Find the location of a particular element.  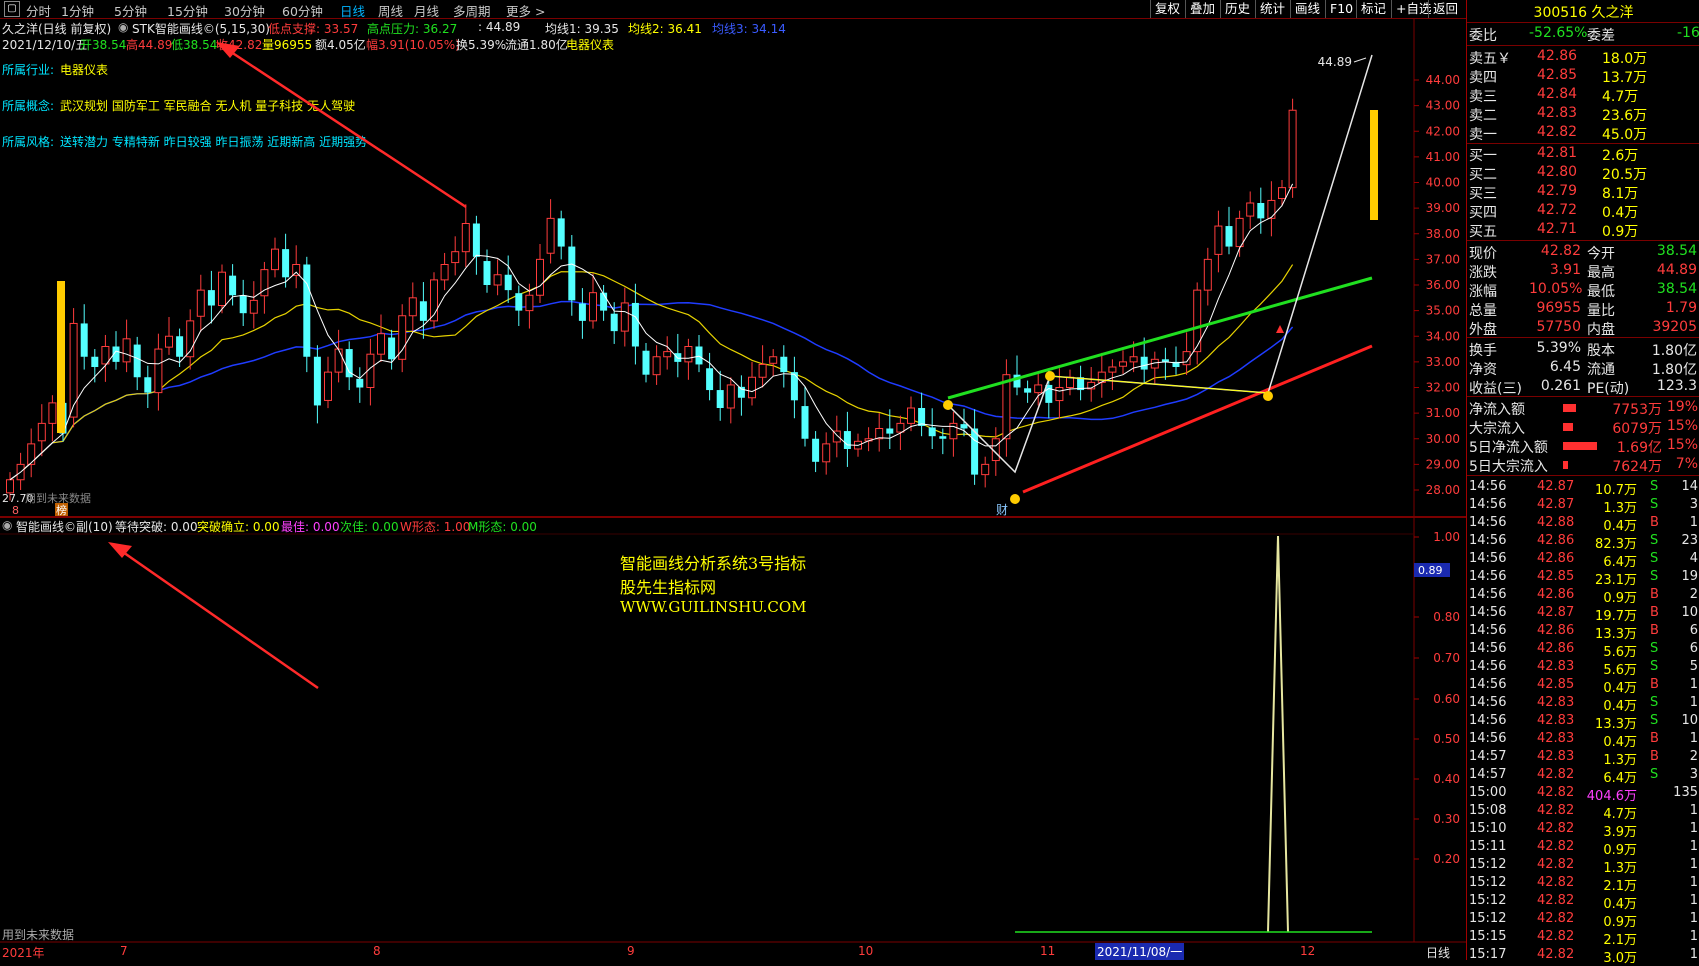

price-tick-label: 36.00 is located at coordinates (1443, 285).